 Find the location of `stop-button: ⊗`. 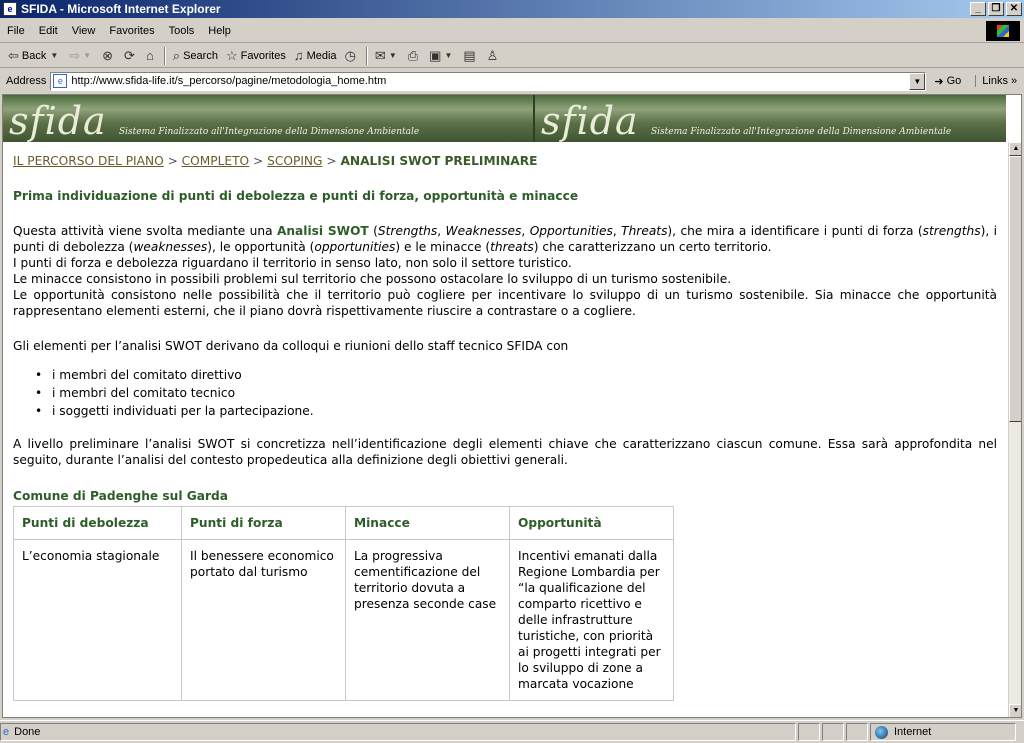

stop-button: ⊗ is located at coordinates (109, 56).